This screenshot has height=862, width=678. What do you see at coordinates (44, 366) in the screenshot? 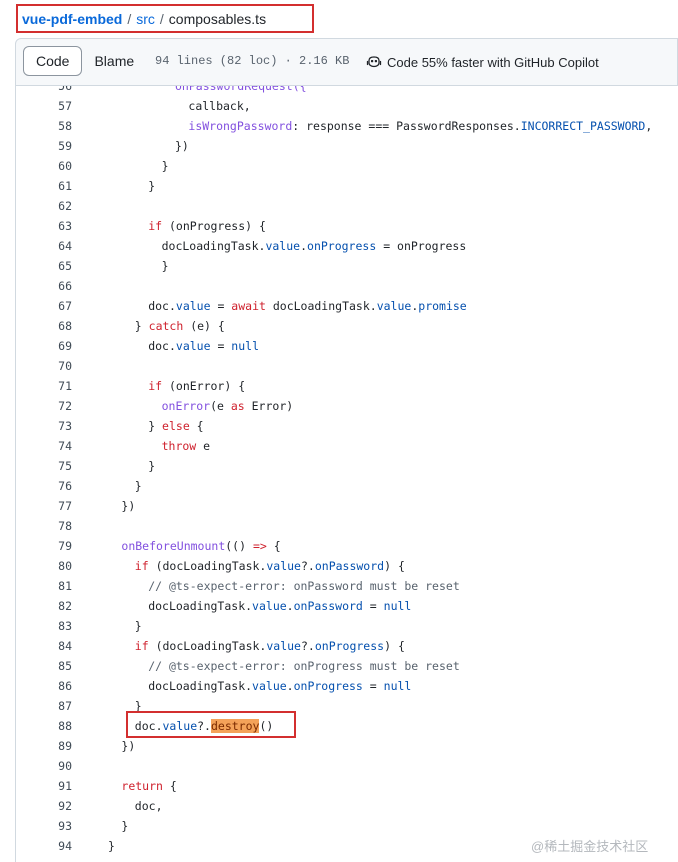
I see `line-number: 70` at bounding box center [44, 366].